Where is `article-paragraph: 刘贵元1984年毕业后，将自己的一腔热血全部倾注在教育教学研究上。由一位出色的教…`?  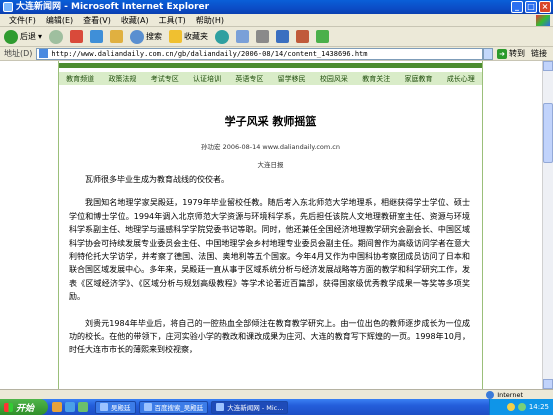 article-paragraph: 刘贵元1984年毕业后，将自己的一腔热血全部倾注在教育教学研究上。由一位出色的教… is located at coordinates (269, 336).